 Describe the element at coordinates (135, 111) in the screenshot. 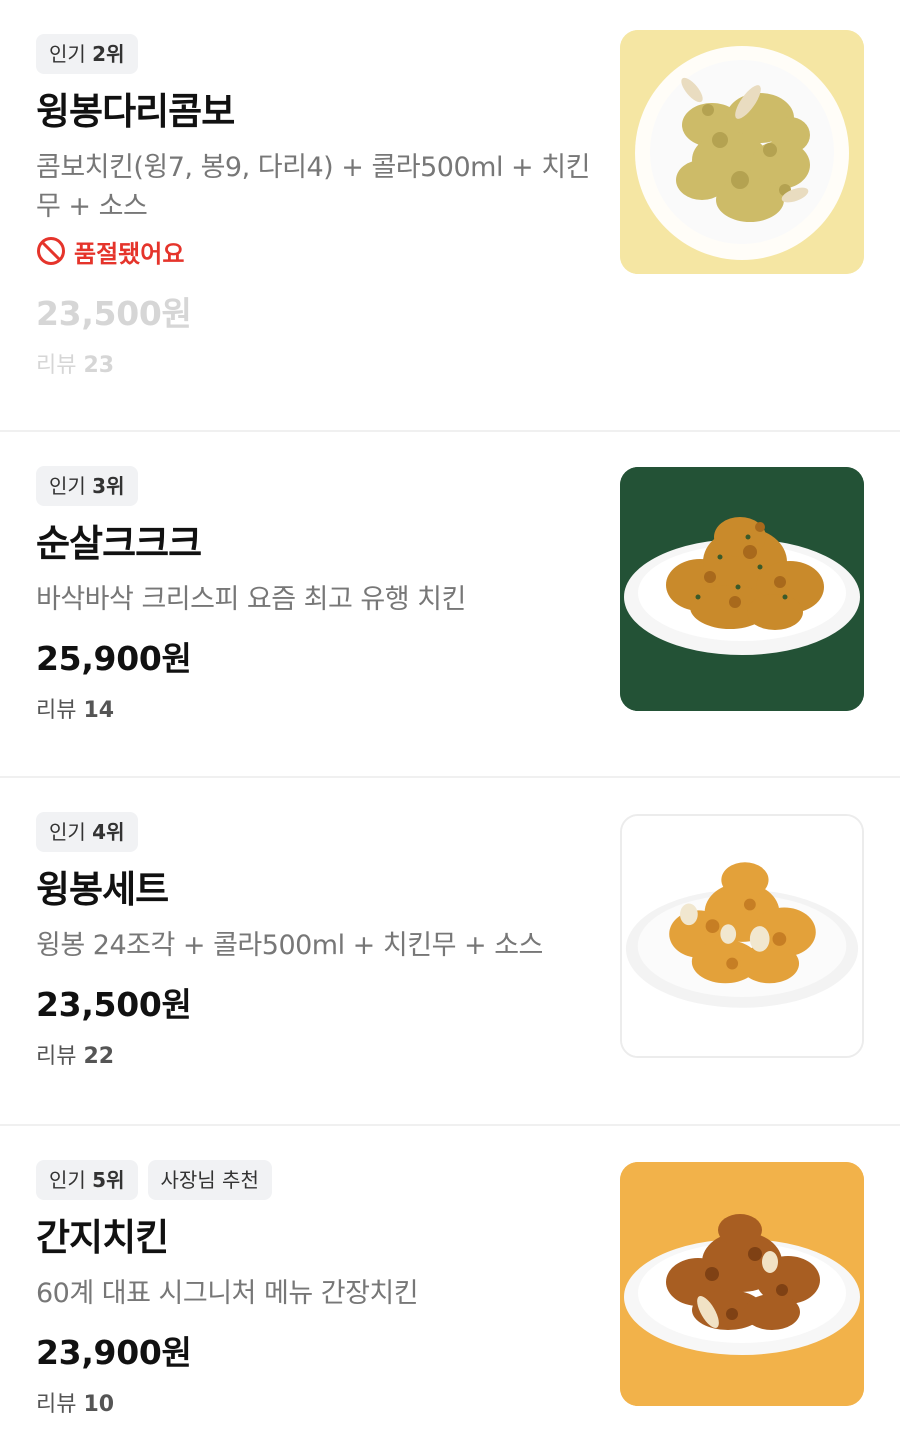

I see `menu-item-name: 윙봉다리콤보` at that location.